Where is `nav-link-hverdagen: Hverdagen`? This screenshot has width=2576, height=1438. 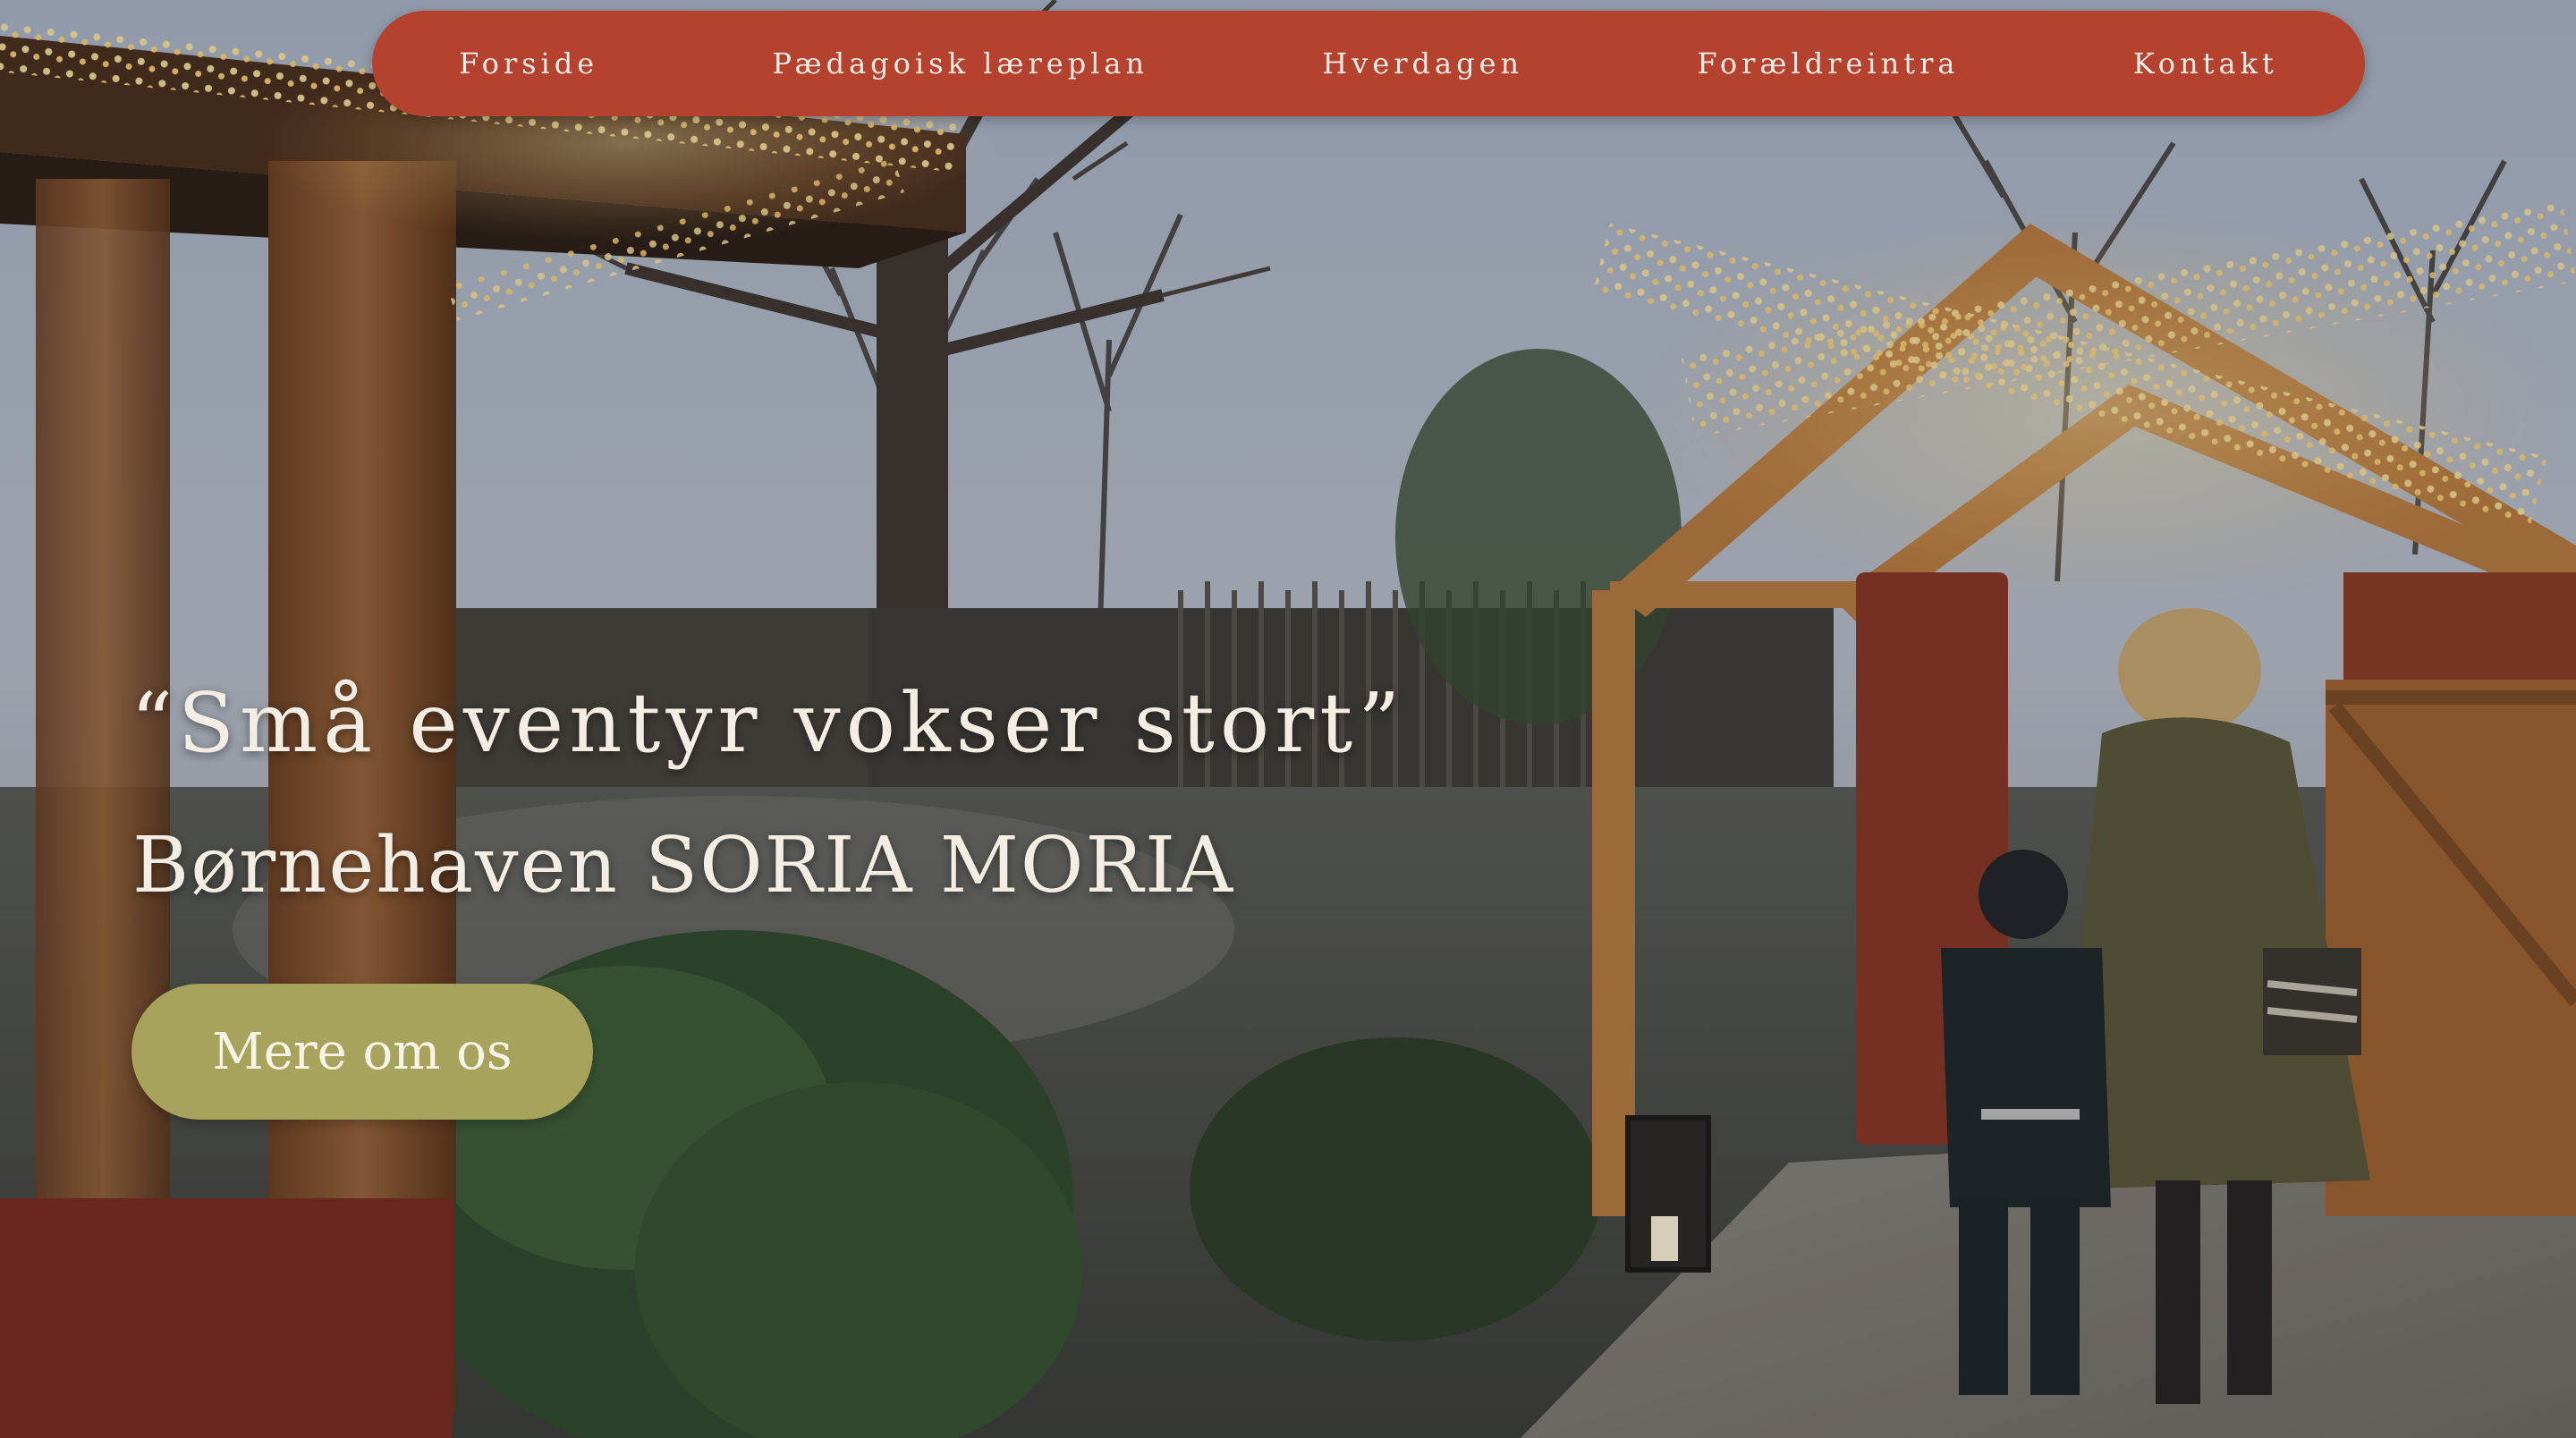
nav-link-hverdagen: Hverdagen is located at coordinates (1422, 63).